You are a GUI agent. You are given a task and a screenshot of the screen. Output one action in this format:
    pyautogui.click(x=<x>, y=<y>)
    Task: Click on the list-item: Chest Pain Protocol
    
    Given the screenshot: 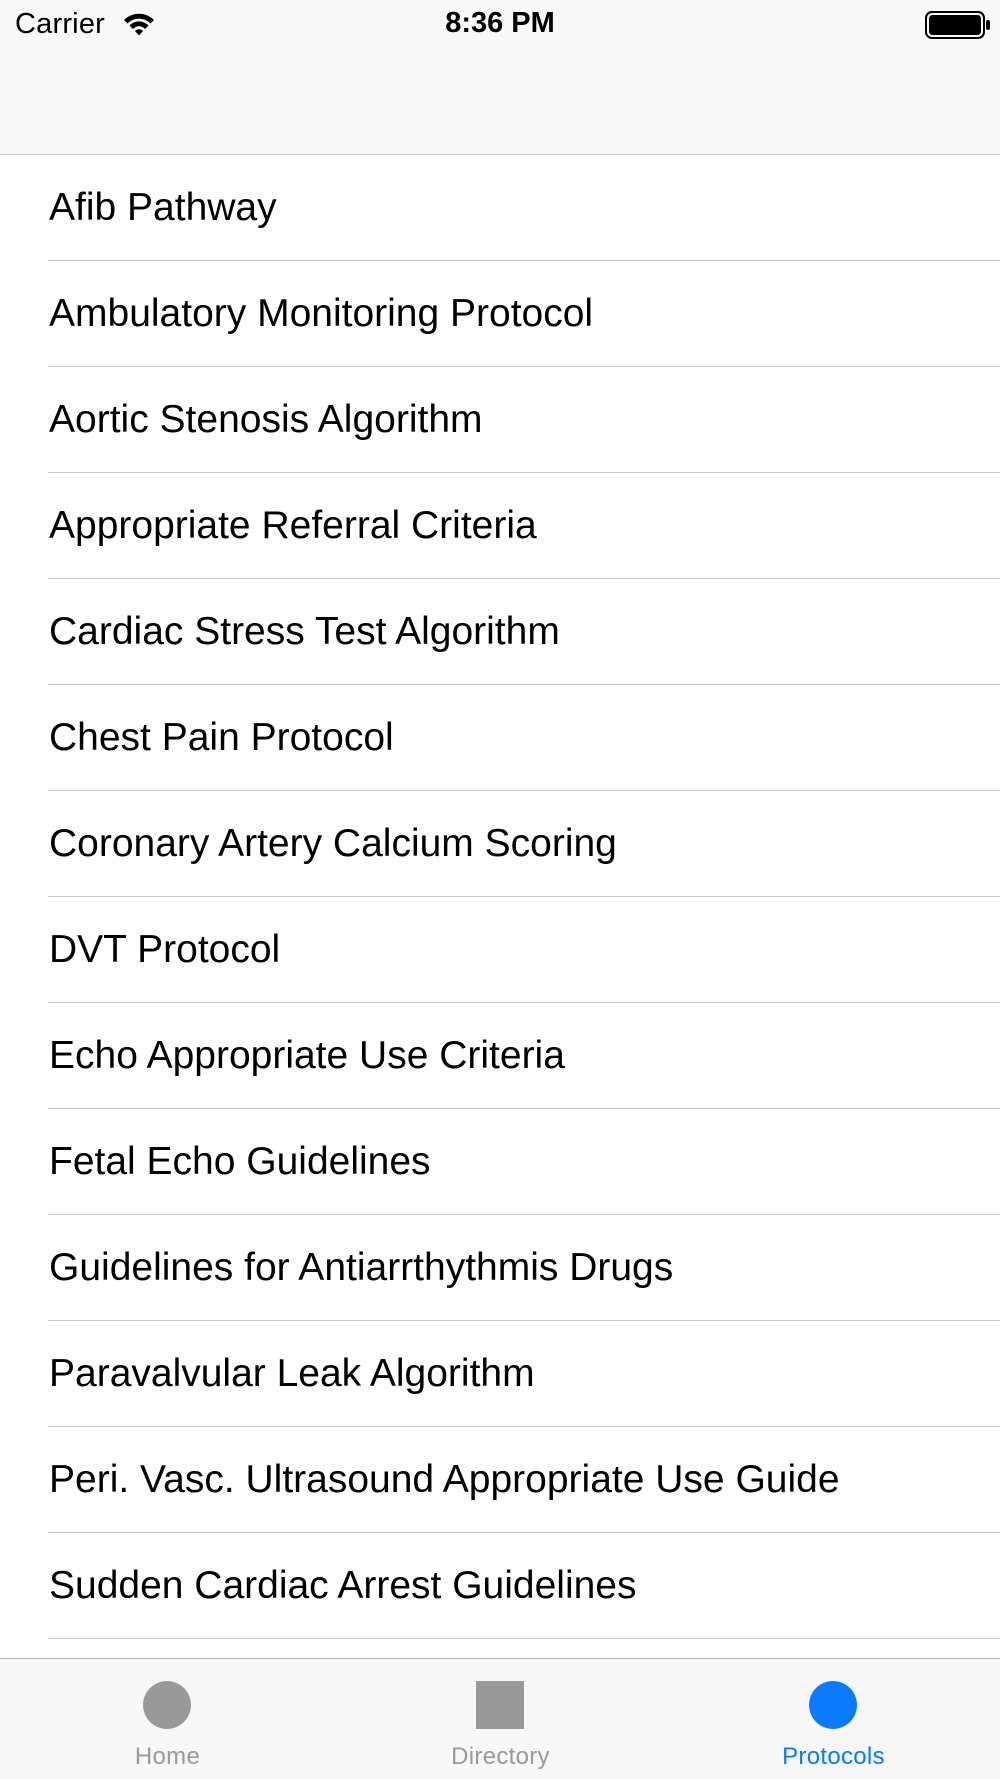 What is the action you would take?
    pyautogui.click(x=500, y=738)
    